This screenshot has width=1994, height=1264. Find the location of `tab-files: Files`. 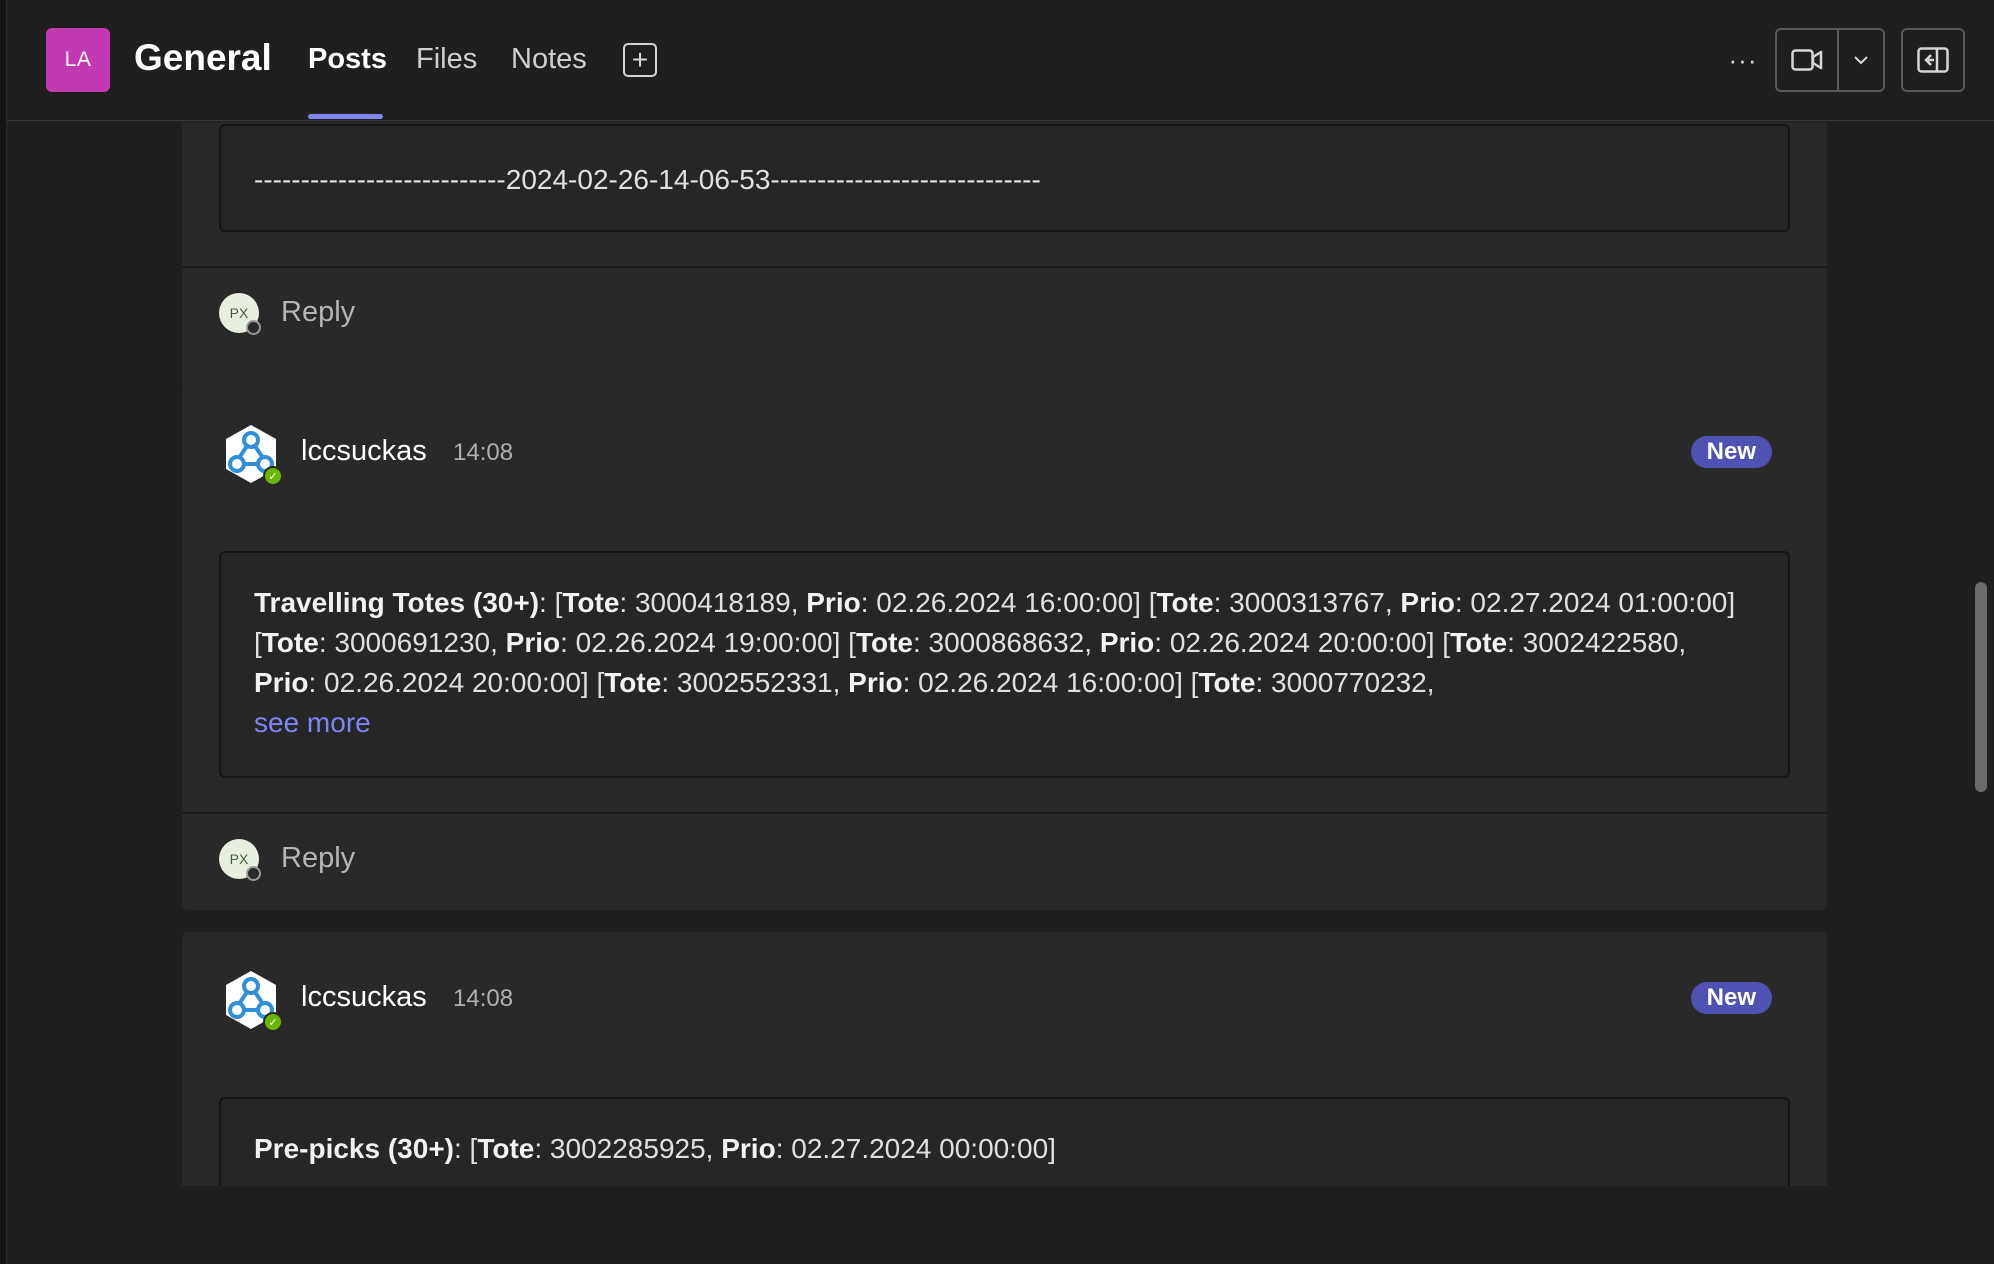

tab-files: Files is located at coordinates (446, 59).